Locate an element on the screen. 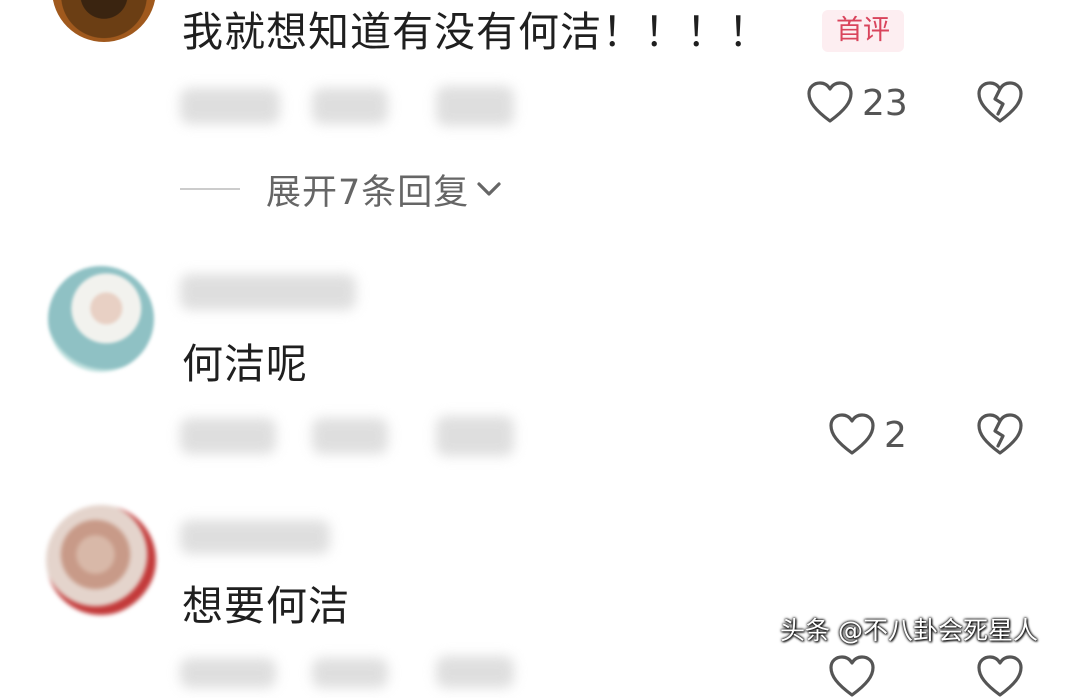 The height and width of the screenshot is (698, 1080). comment-text: 想要何洁 is located at coordinates (266, 606).